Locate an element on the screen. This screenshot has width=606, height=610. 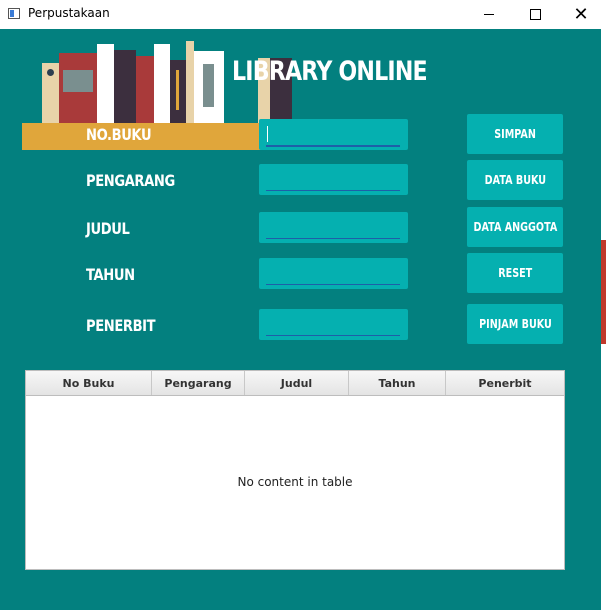
pengarang-field-box is located at coordinates (333, 179).